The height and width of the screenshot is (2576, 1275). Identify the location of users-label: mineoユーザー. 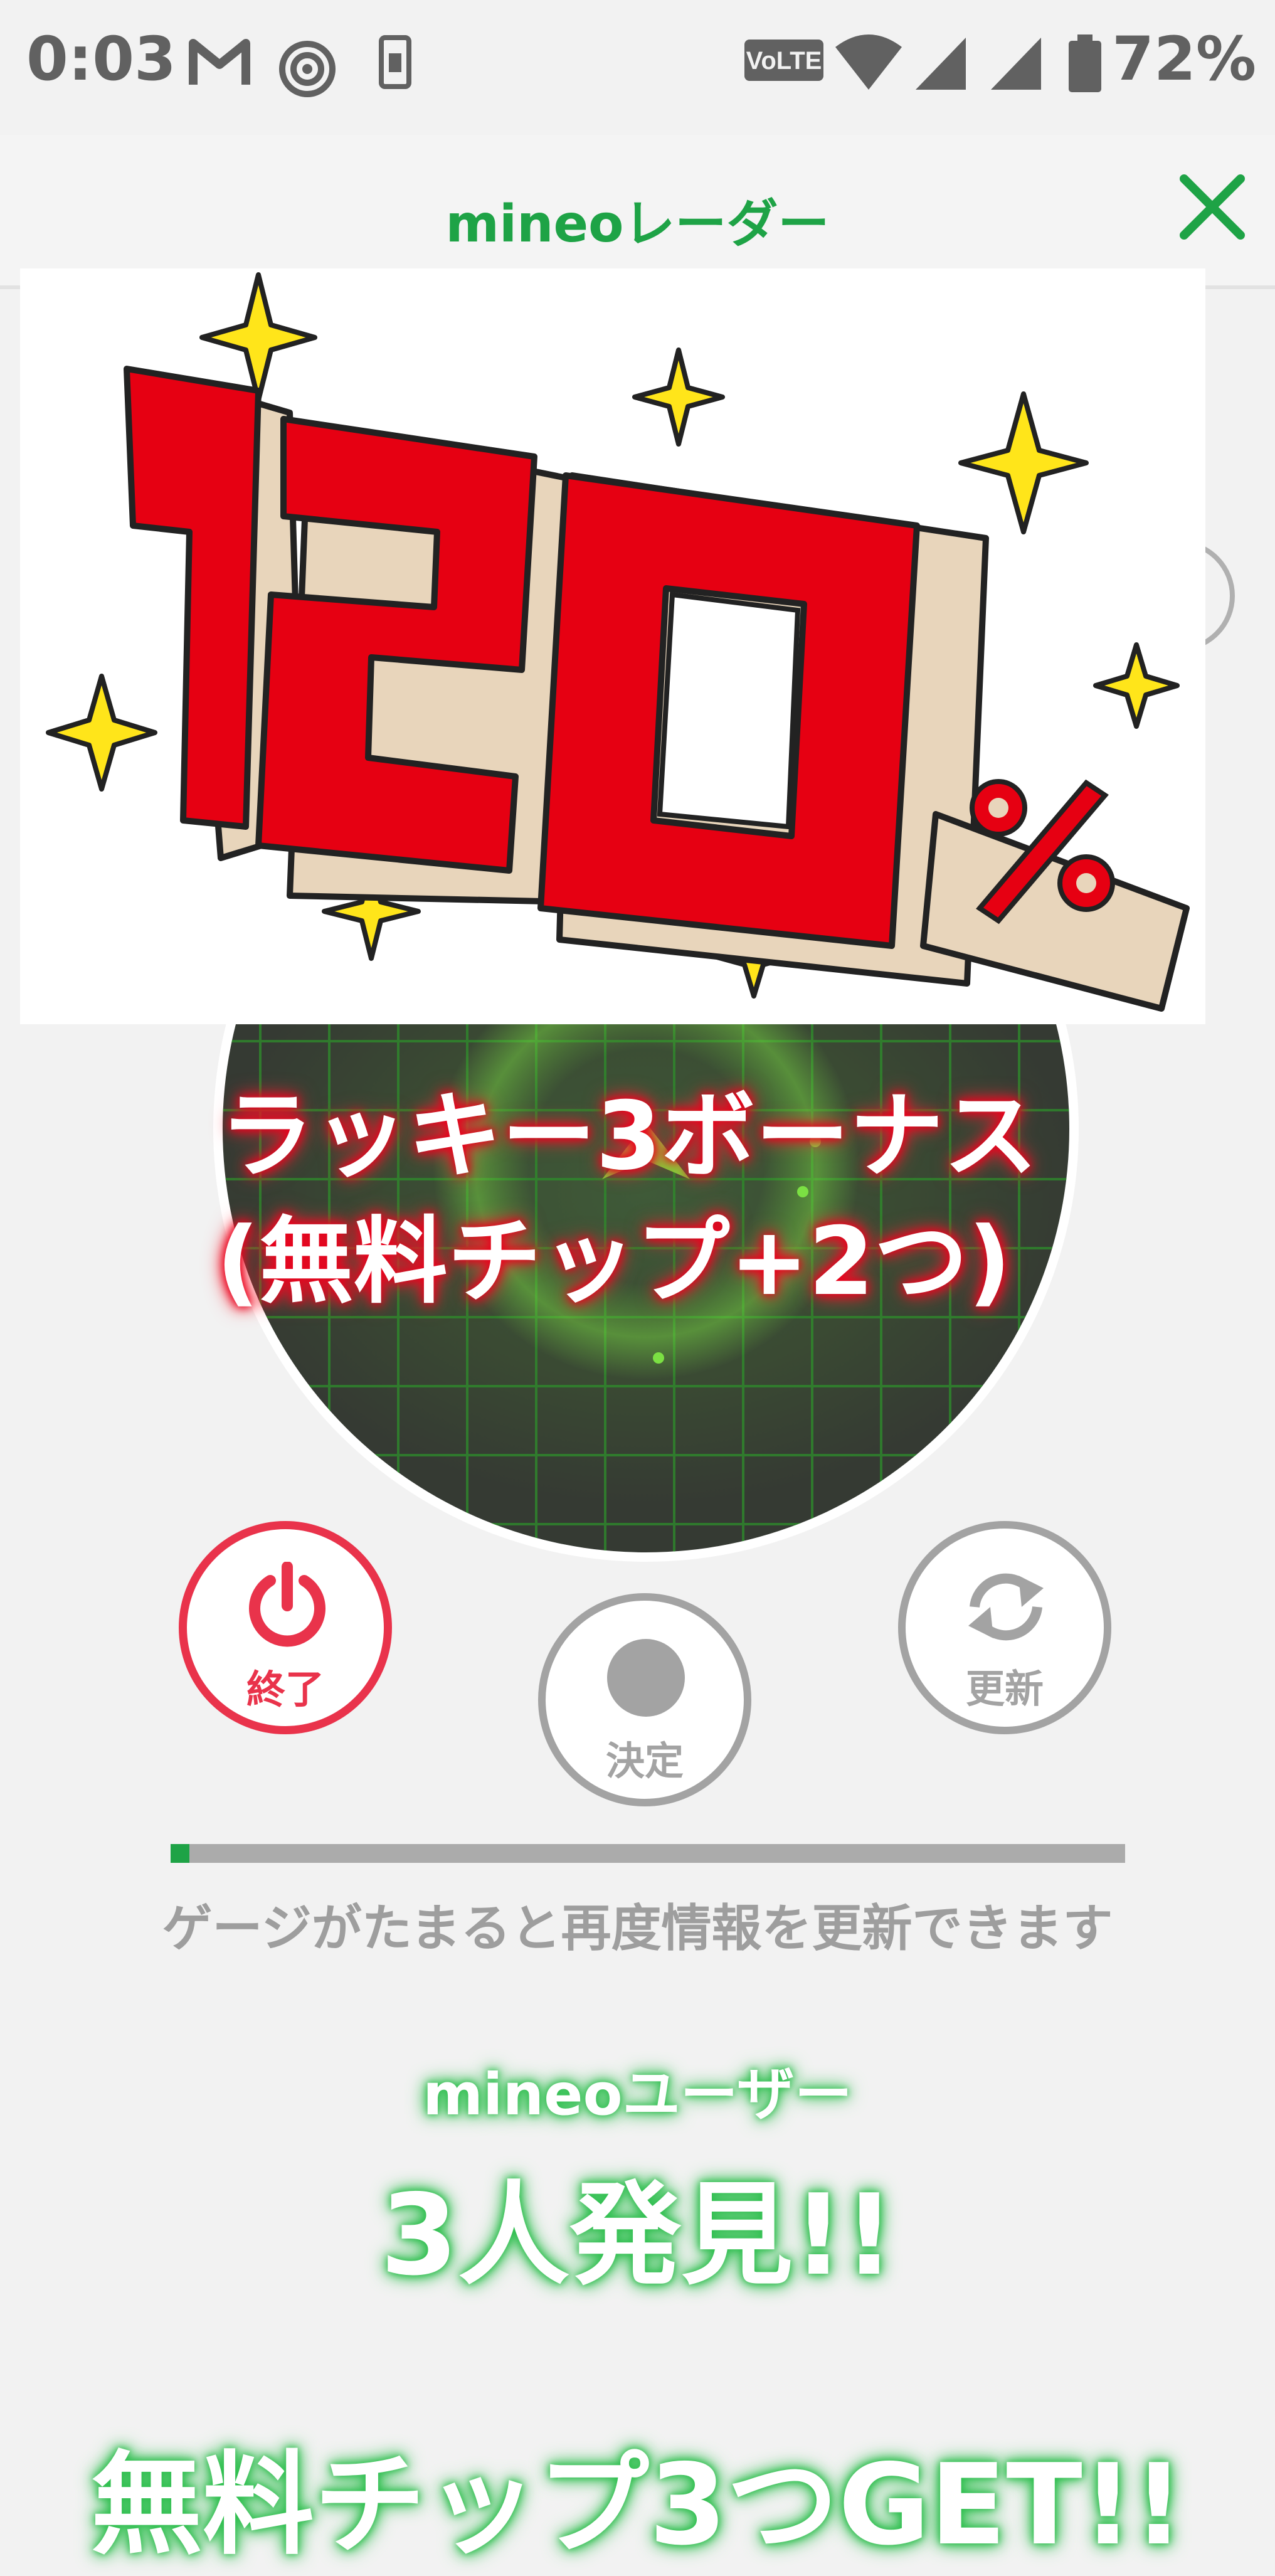
(637, 2094).